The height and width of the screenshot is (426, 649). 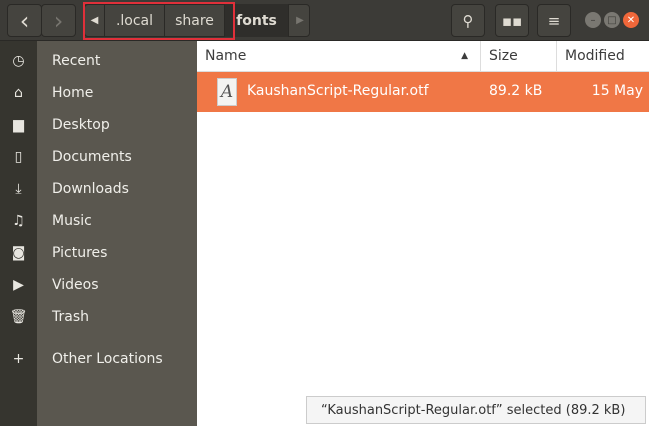 I want to click on recent-icon: ◷, so click(x=18, y=61).